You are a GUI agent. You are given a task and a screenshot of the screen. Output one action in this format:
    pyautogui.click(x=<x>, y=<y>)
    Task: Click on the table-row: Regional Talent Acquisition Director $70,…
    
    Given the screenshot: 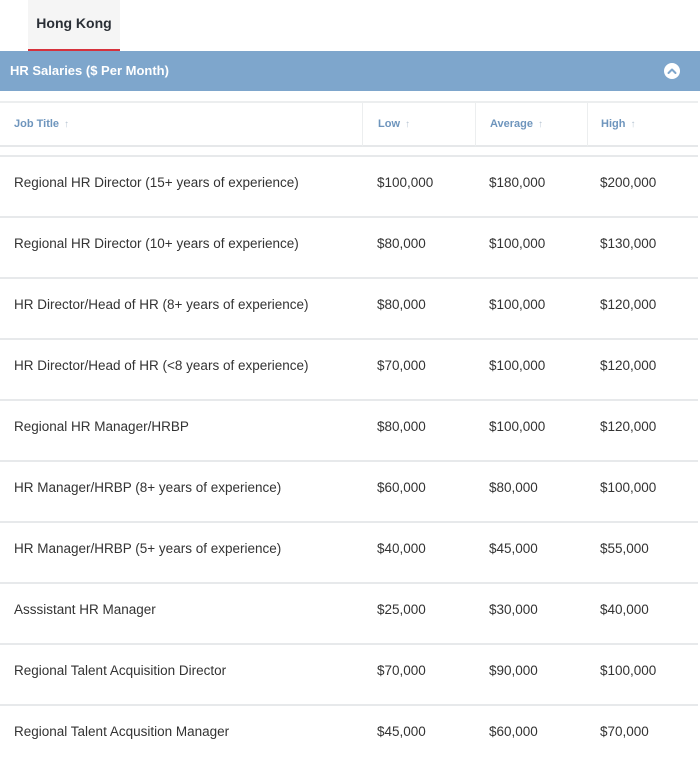 What is the action you would take?
    pyautogui.click(x=349, y=669)
    